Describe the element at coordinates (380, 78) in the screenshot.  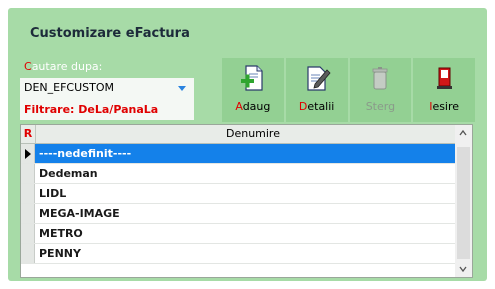
I see `trash-icon` at that location.